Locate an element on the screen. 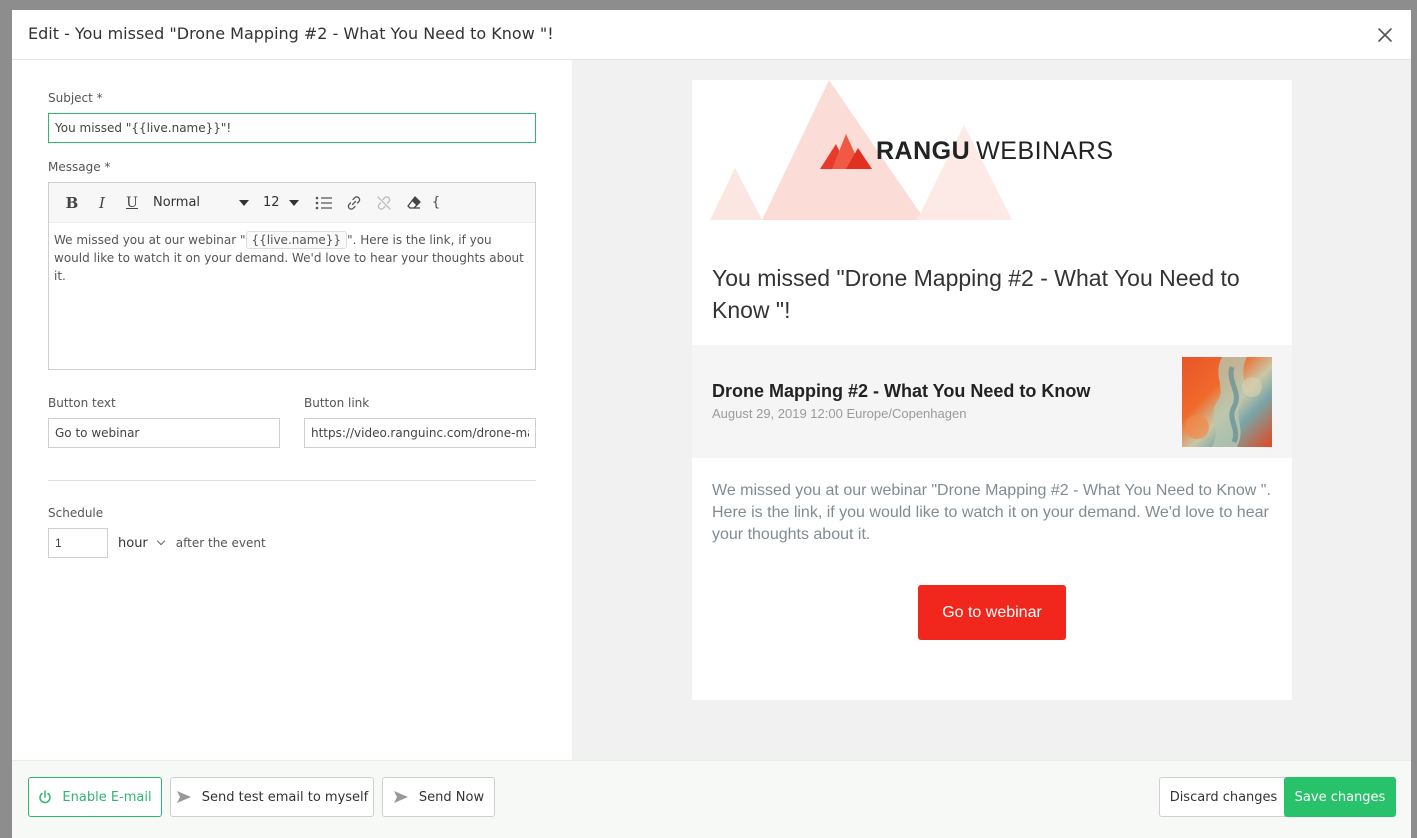  event-thumbnail is located at coordinates (1227, 402).